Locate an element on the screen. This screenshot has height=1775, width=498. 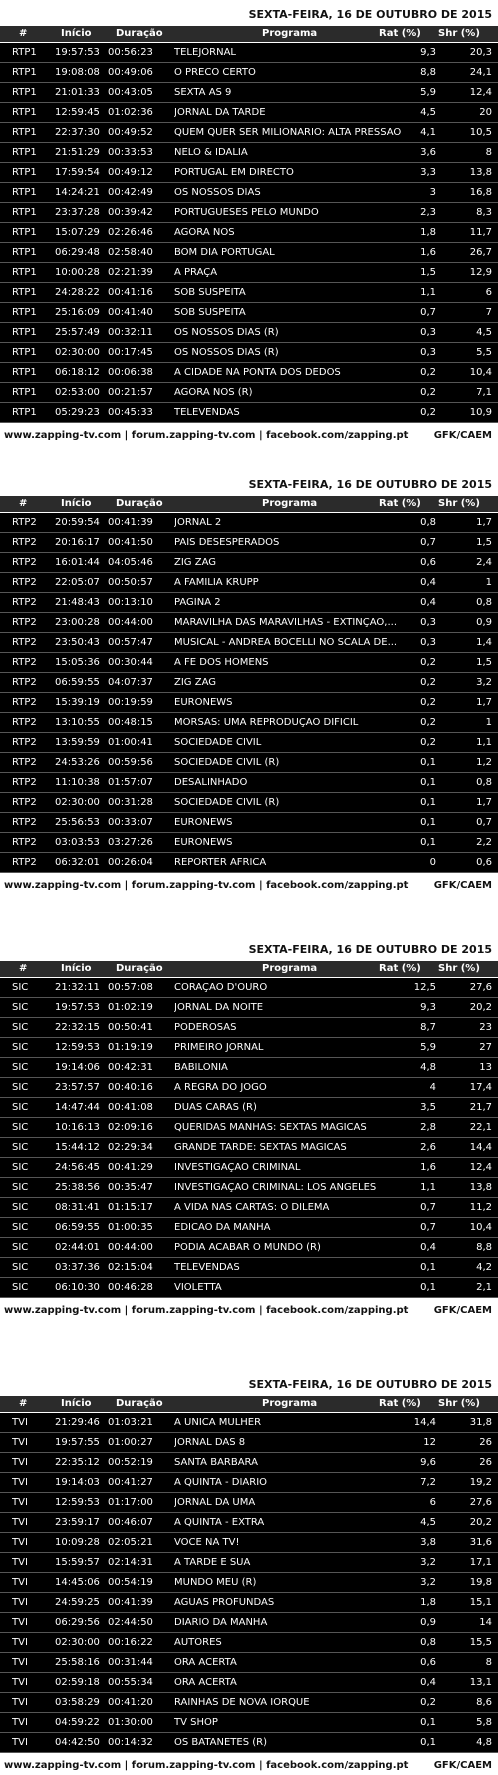
cell-duration: 01:00:41 is located at coordinates (130, 742).